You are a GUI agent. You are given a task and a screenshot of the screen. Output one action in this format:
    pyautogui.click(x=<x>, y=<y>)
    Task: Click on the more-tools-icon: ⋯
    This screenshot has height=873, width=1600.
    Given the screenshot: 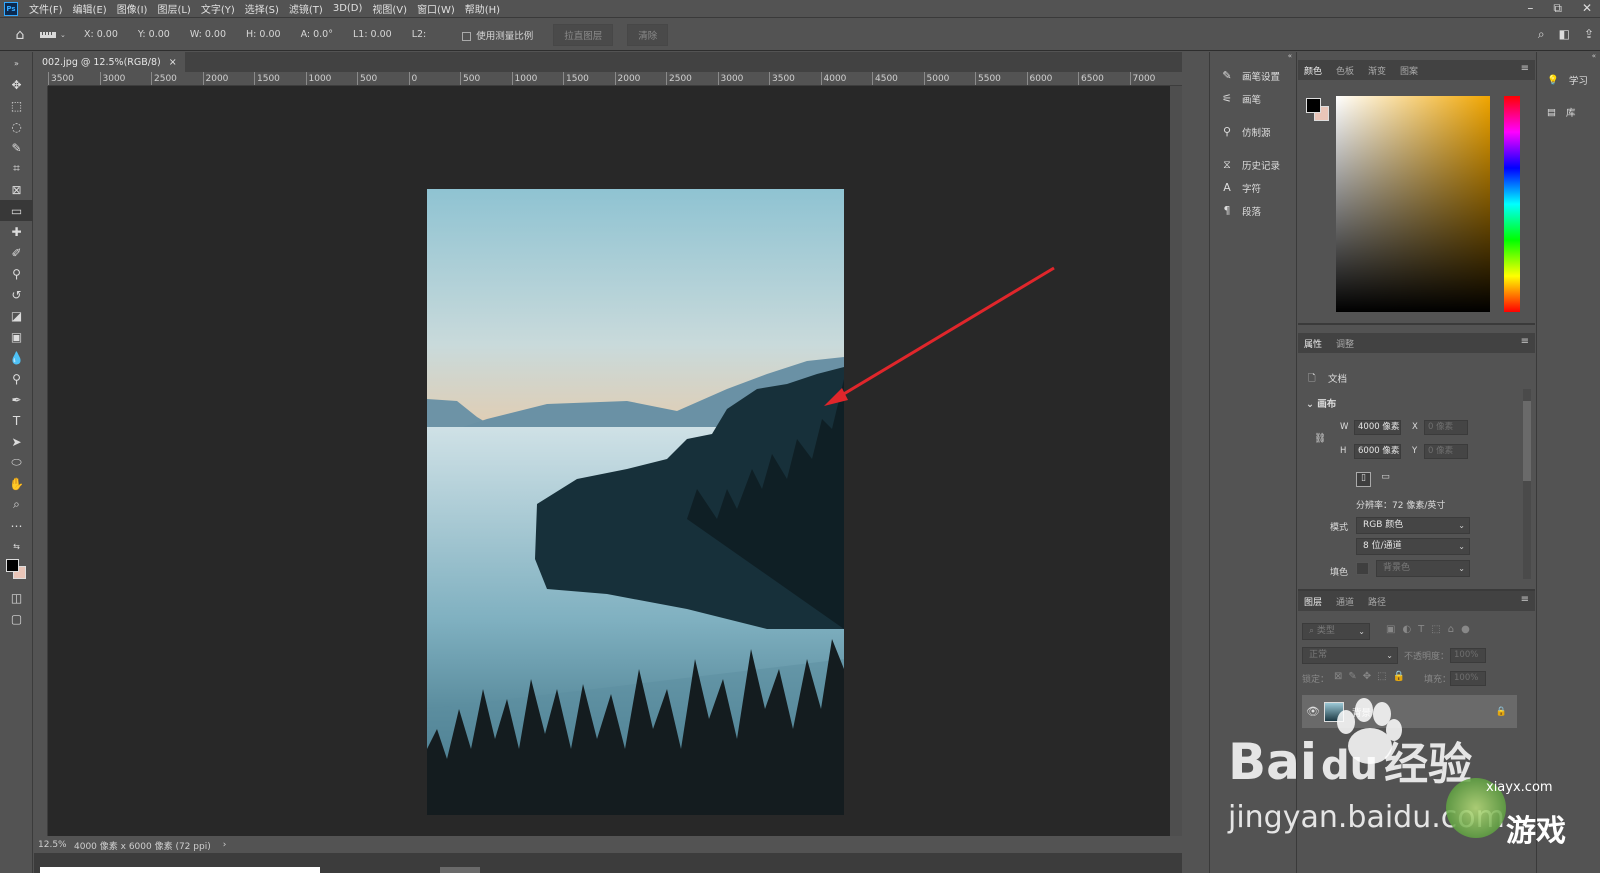 What is the action you would take?
    pyautogui.click(x=16, y=525)
    